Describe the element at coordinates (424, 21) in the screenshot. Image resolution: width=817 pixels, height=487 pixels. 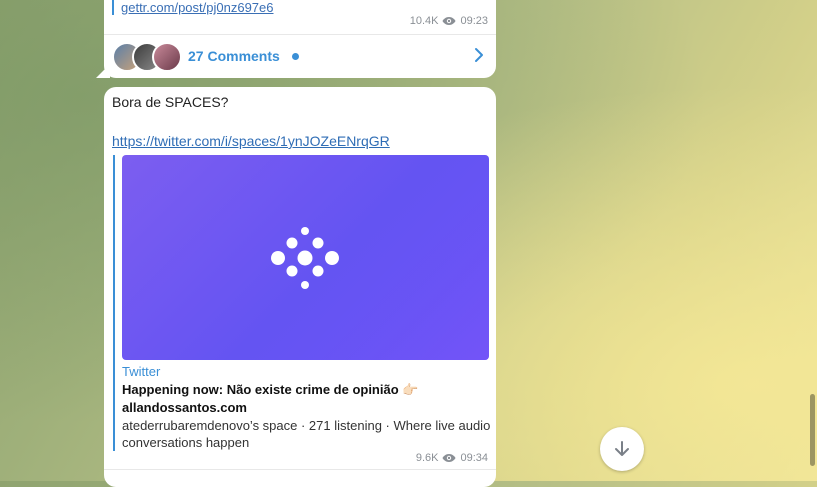
I see `view-count: 10.4K` at that location.